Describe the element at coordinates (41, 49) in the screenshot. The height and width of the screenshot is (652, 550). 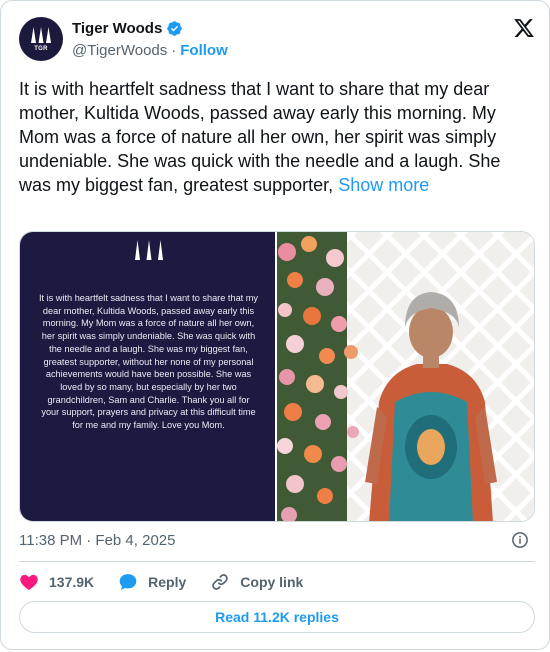
I see `avatar-label: TGR` at that location.